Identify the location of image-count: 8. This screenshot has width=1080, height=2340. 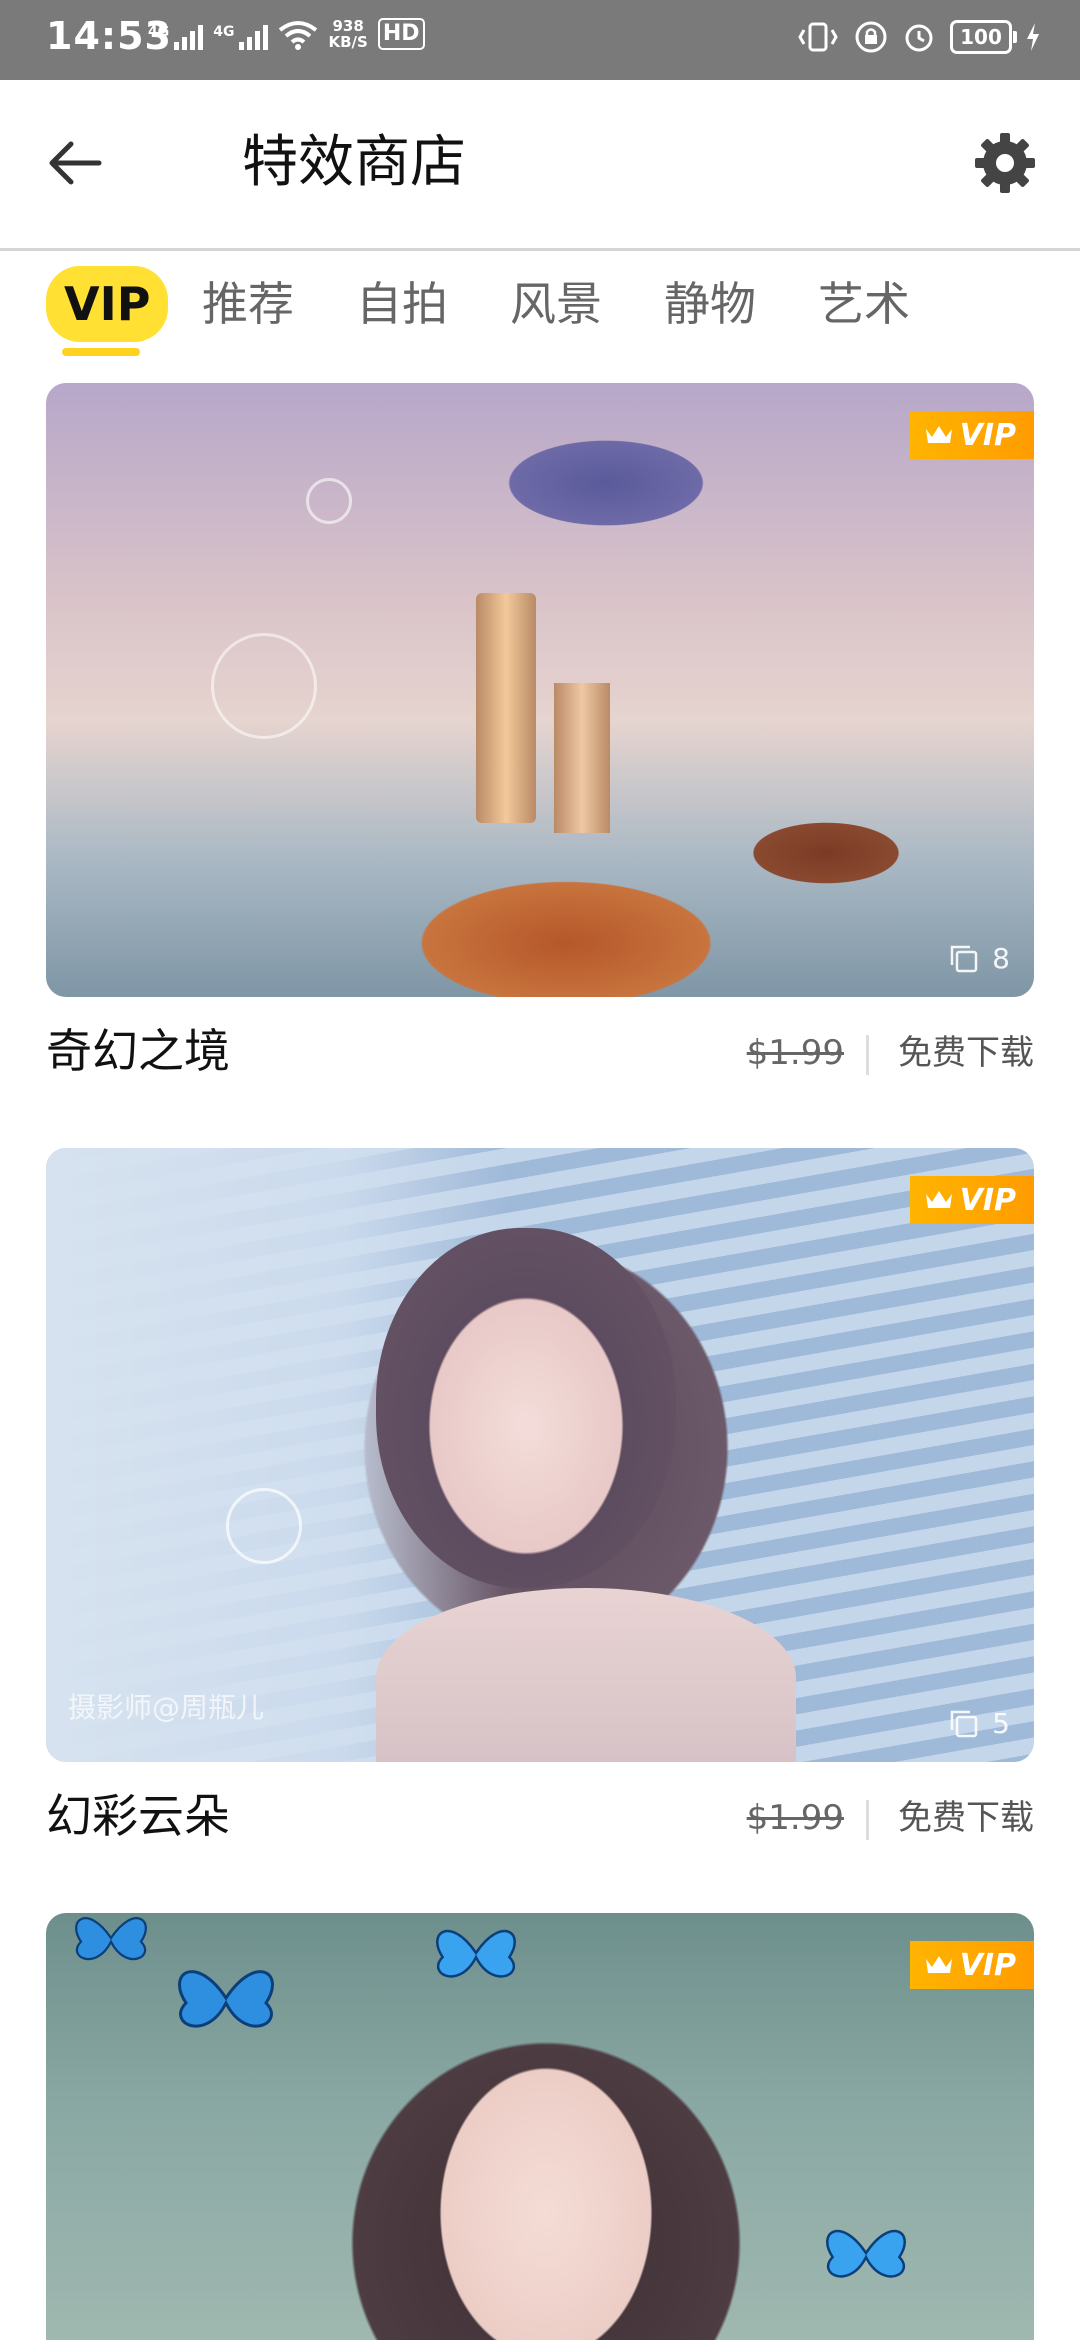
(979, 958).